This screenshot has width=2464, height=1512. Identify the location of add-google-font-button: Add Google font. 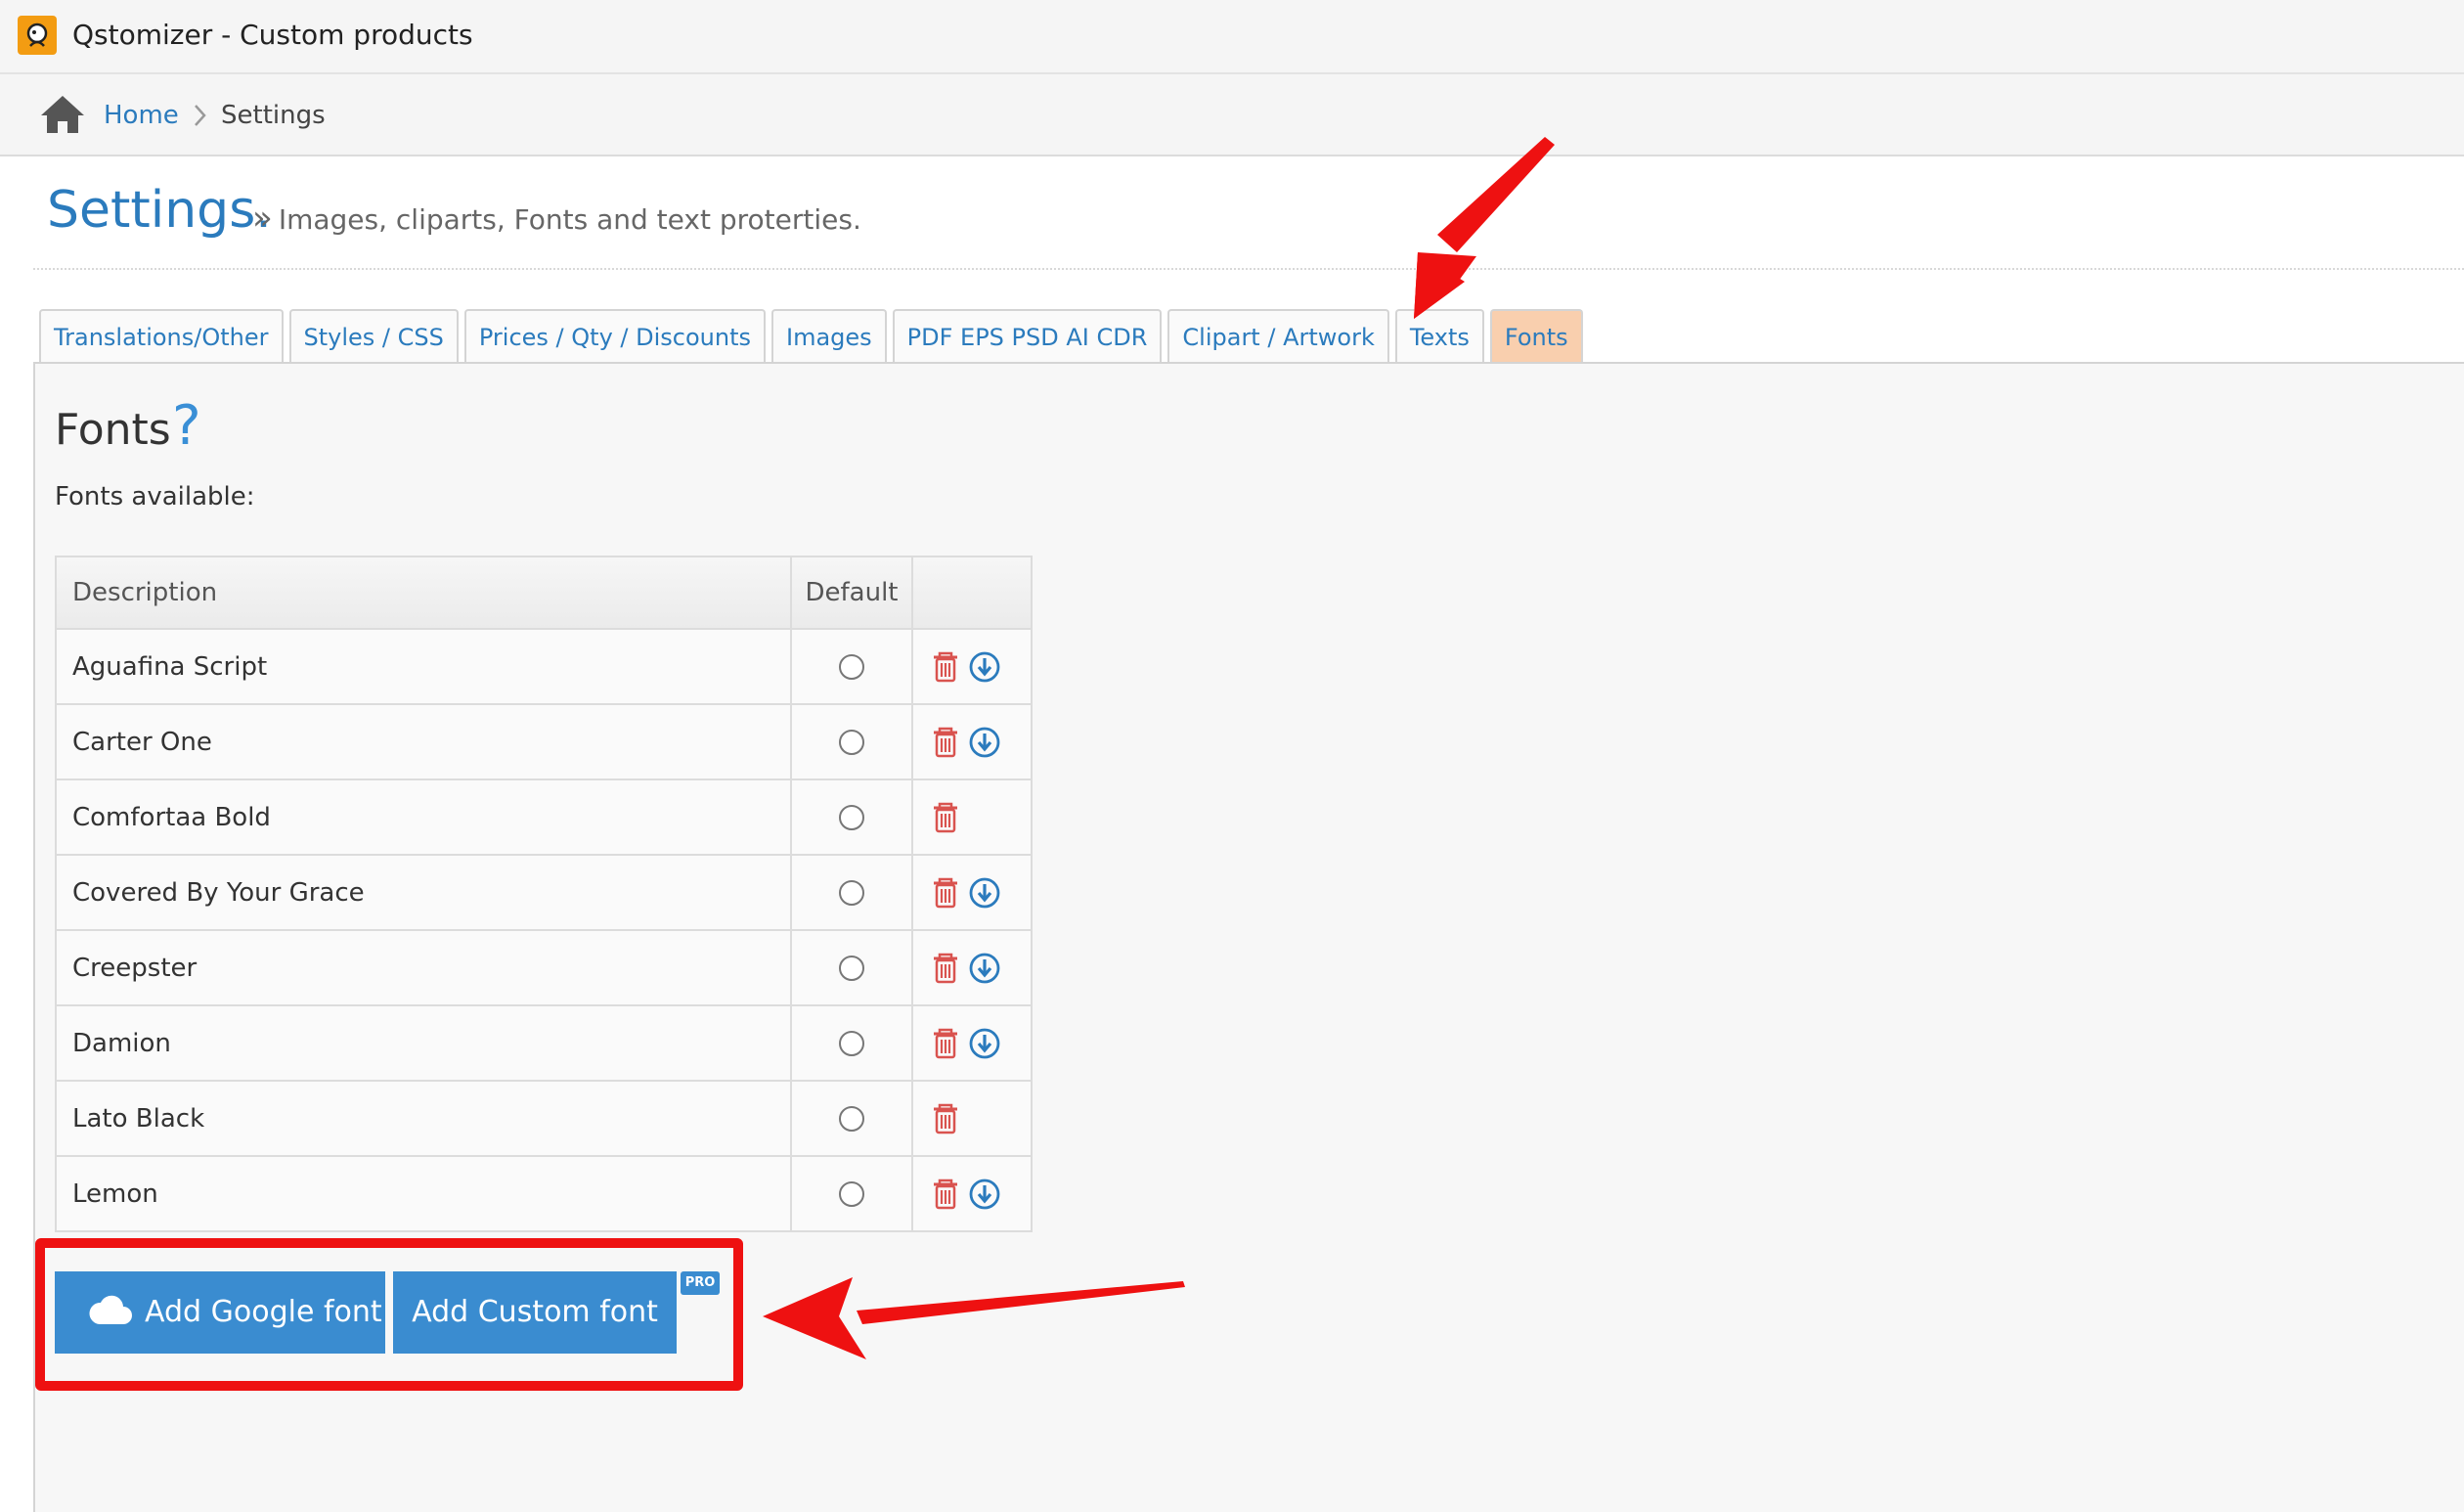
(220, 1312).